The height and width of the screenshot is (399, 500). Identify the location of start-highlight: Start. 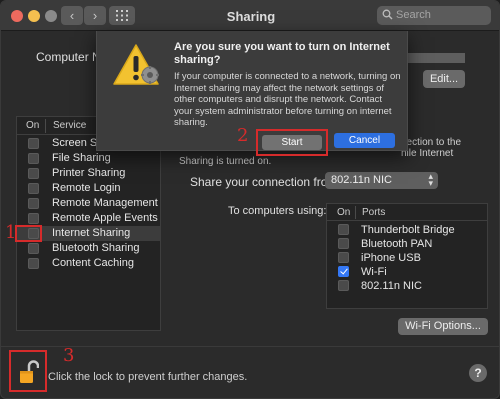
(292, 142).